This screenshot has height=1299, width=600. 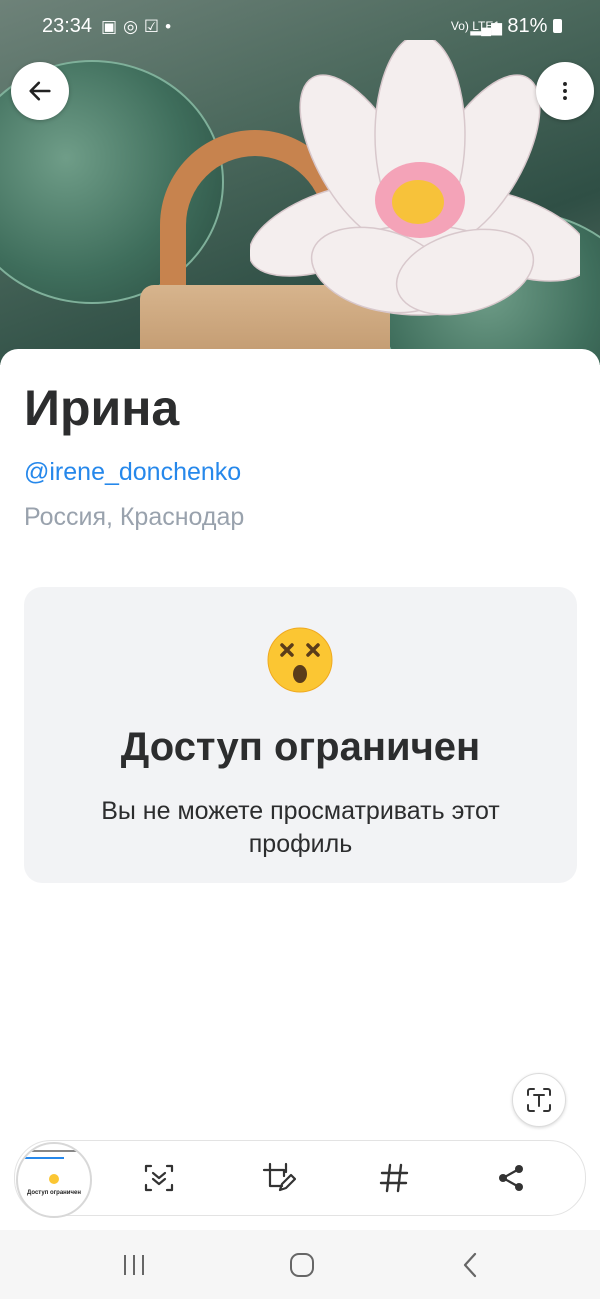 I want to click on battery-indicator: ▂▄▆ 81%, so click(x=516, y=26).